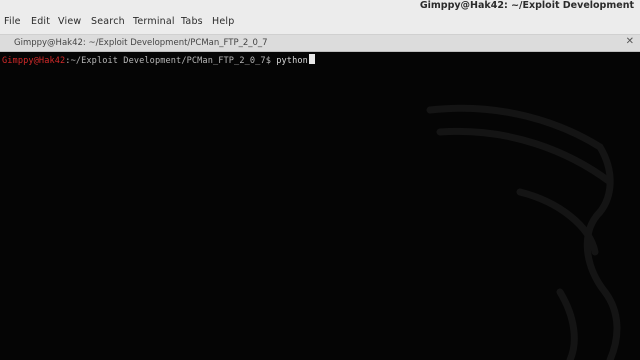 This screenshot has height=360, width=640. What do you see at coordinates (289, 61) in the screenshot?
I see `typed-command: python` at bounding box center [289, 61].